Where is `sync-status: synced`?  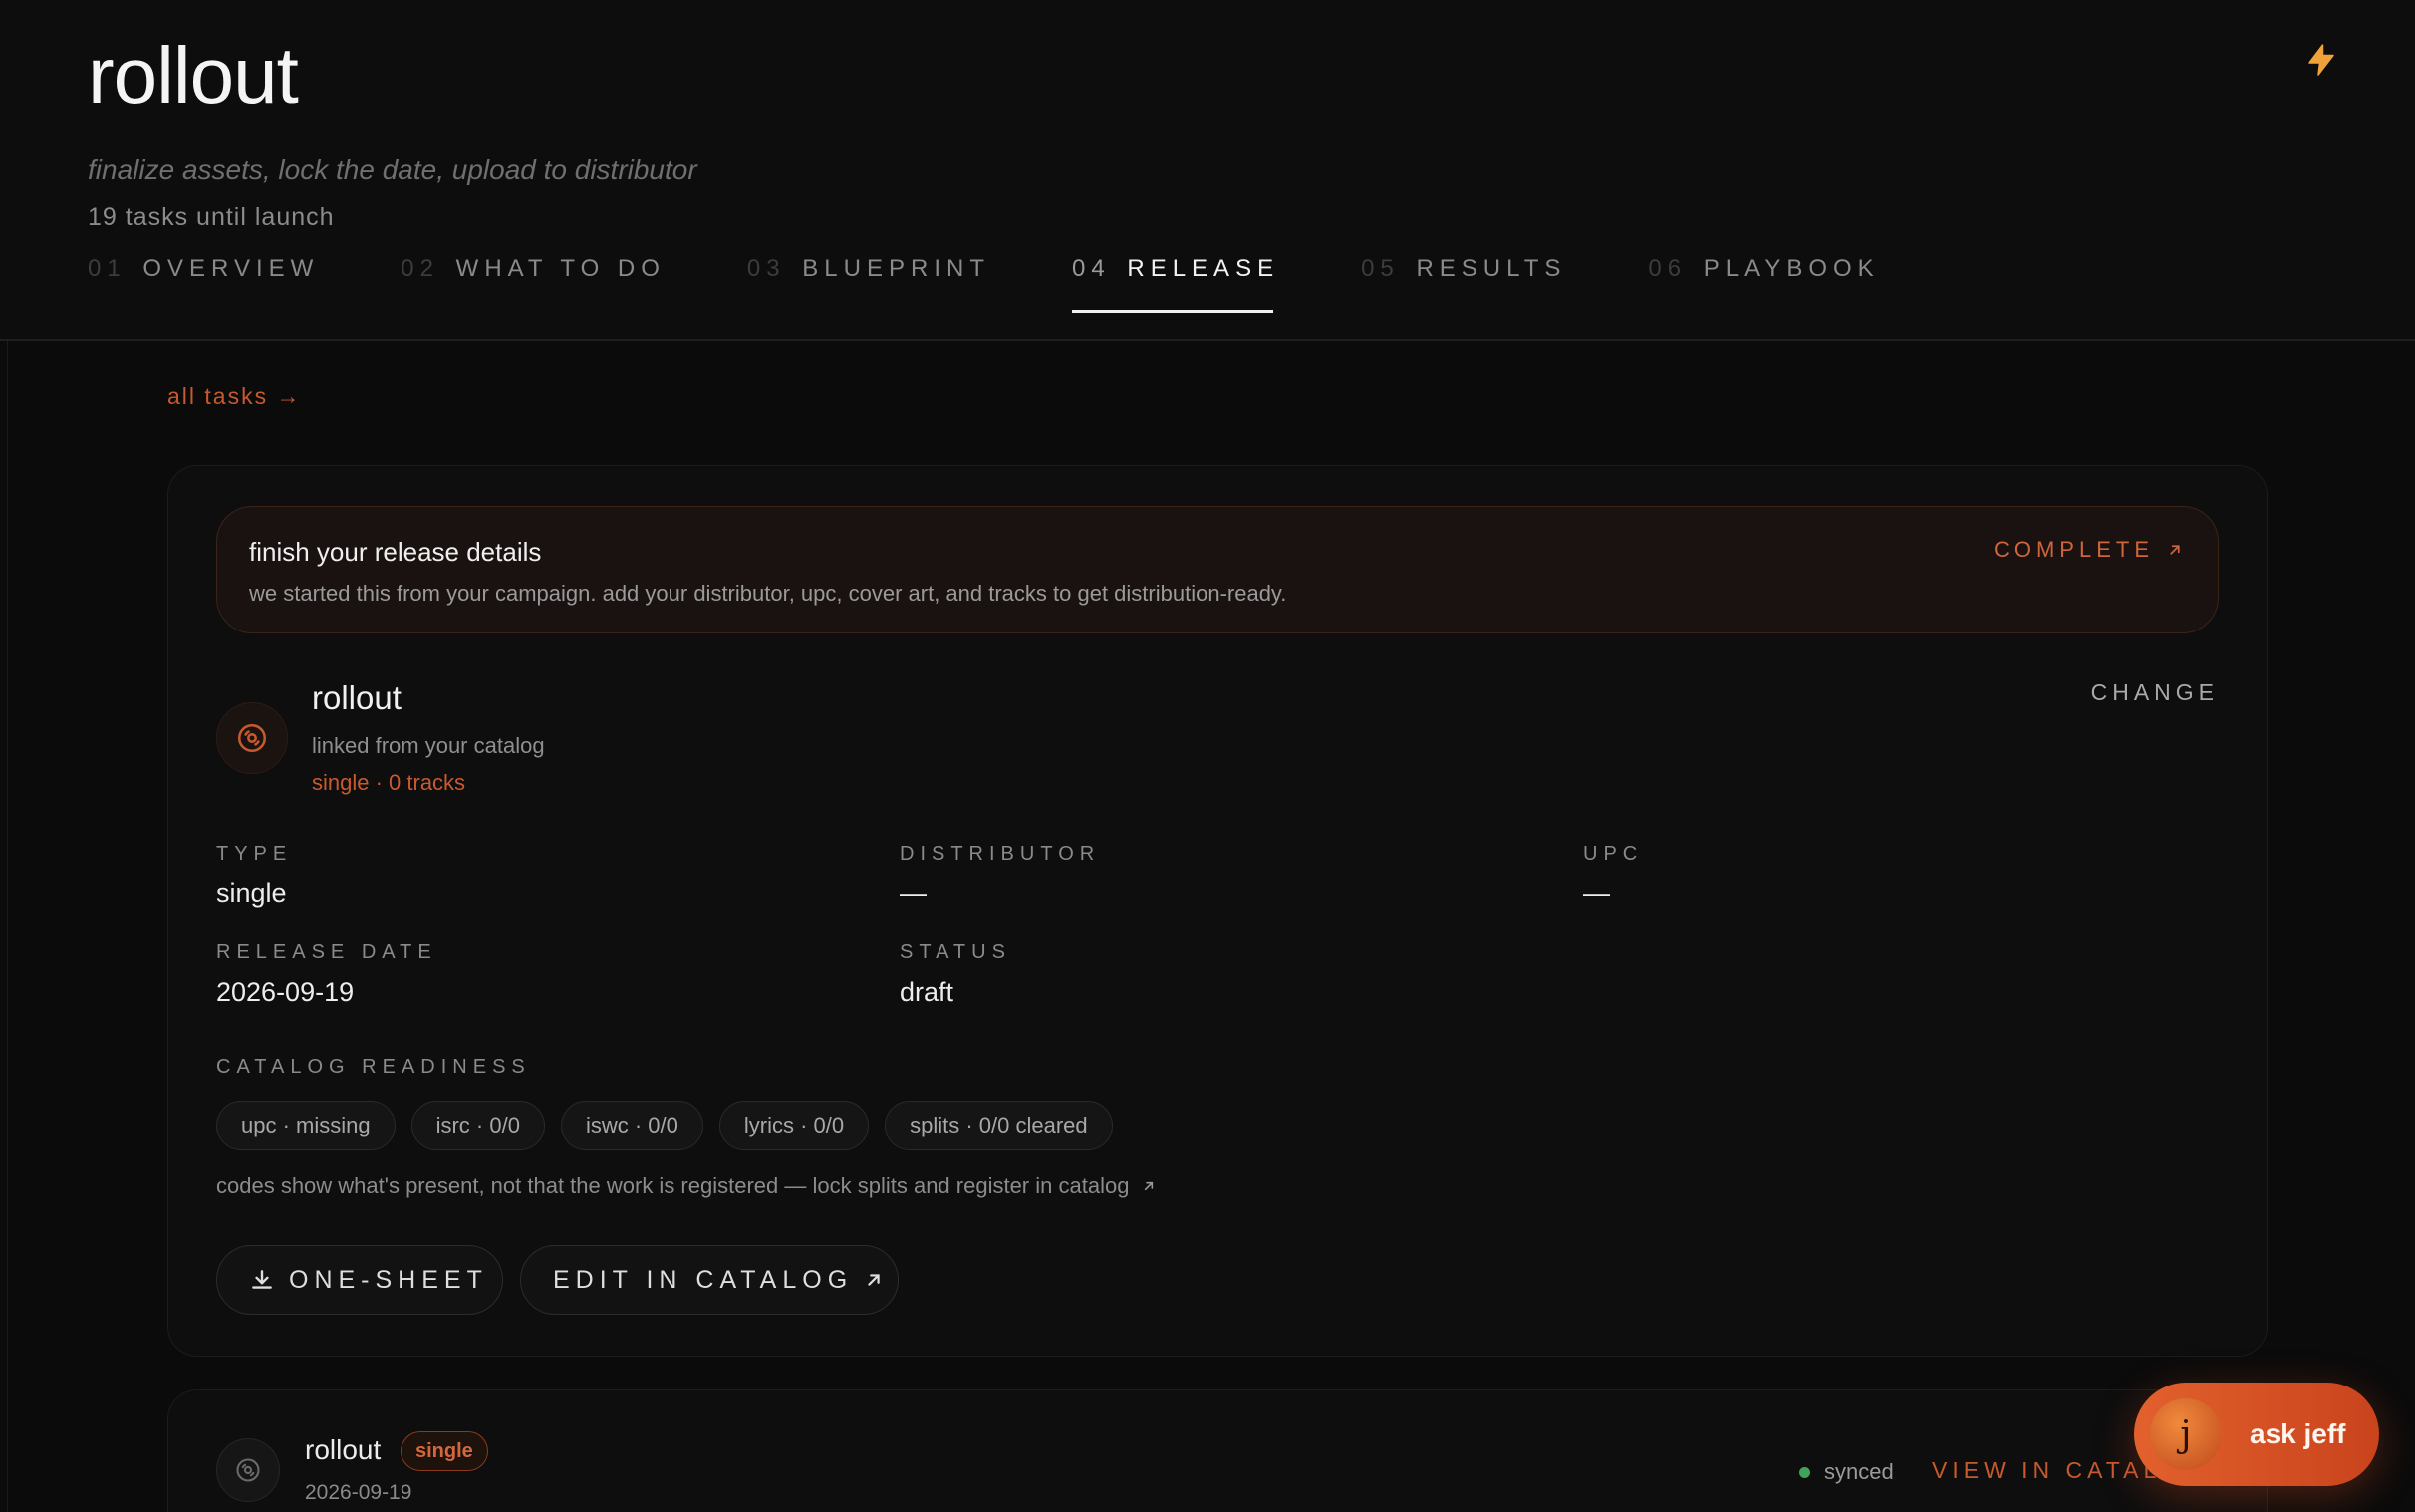
sync-status: synced is located at coordinates (1847, 1472).